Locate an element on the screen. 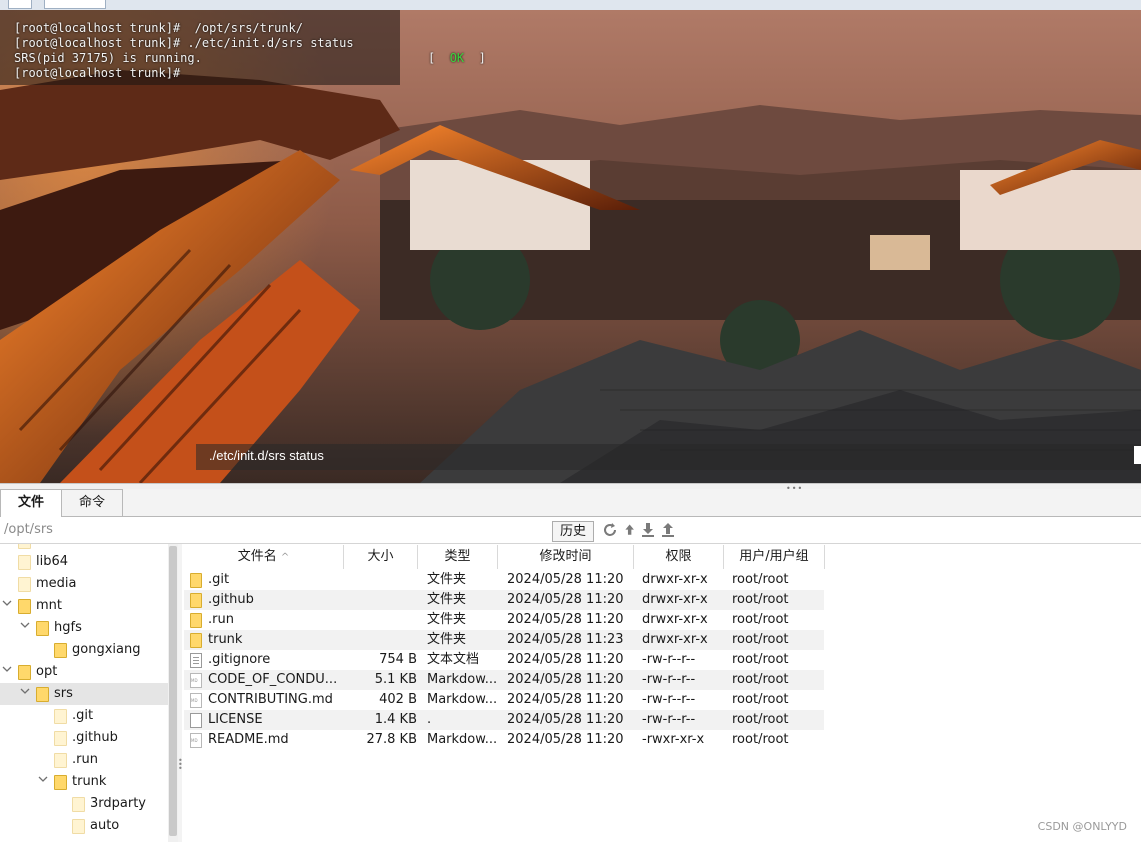  column-header-owner: 用户/用户组 is located at coordinates (774, 557).